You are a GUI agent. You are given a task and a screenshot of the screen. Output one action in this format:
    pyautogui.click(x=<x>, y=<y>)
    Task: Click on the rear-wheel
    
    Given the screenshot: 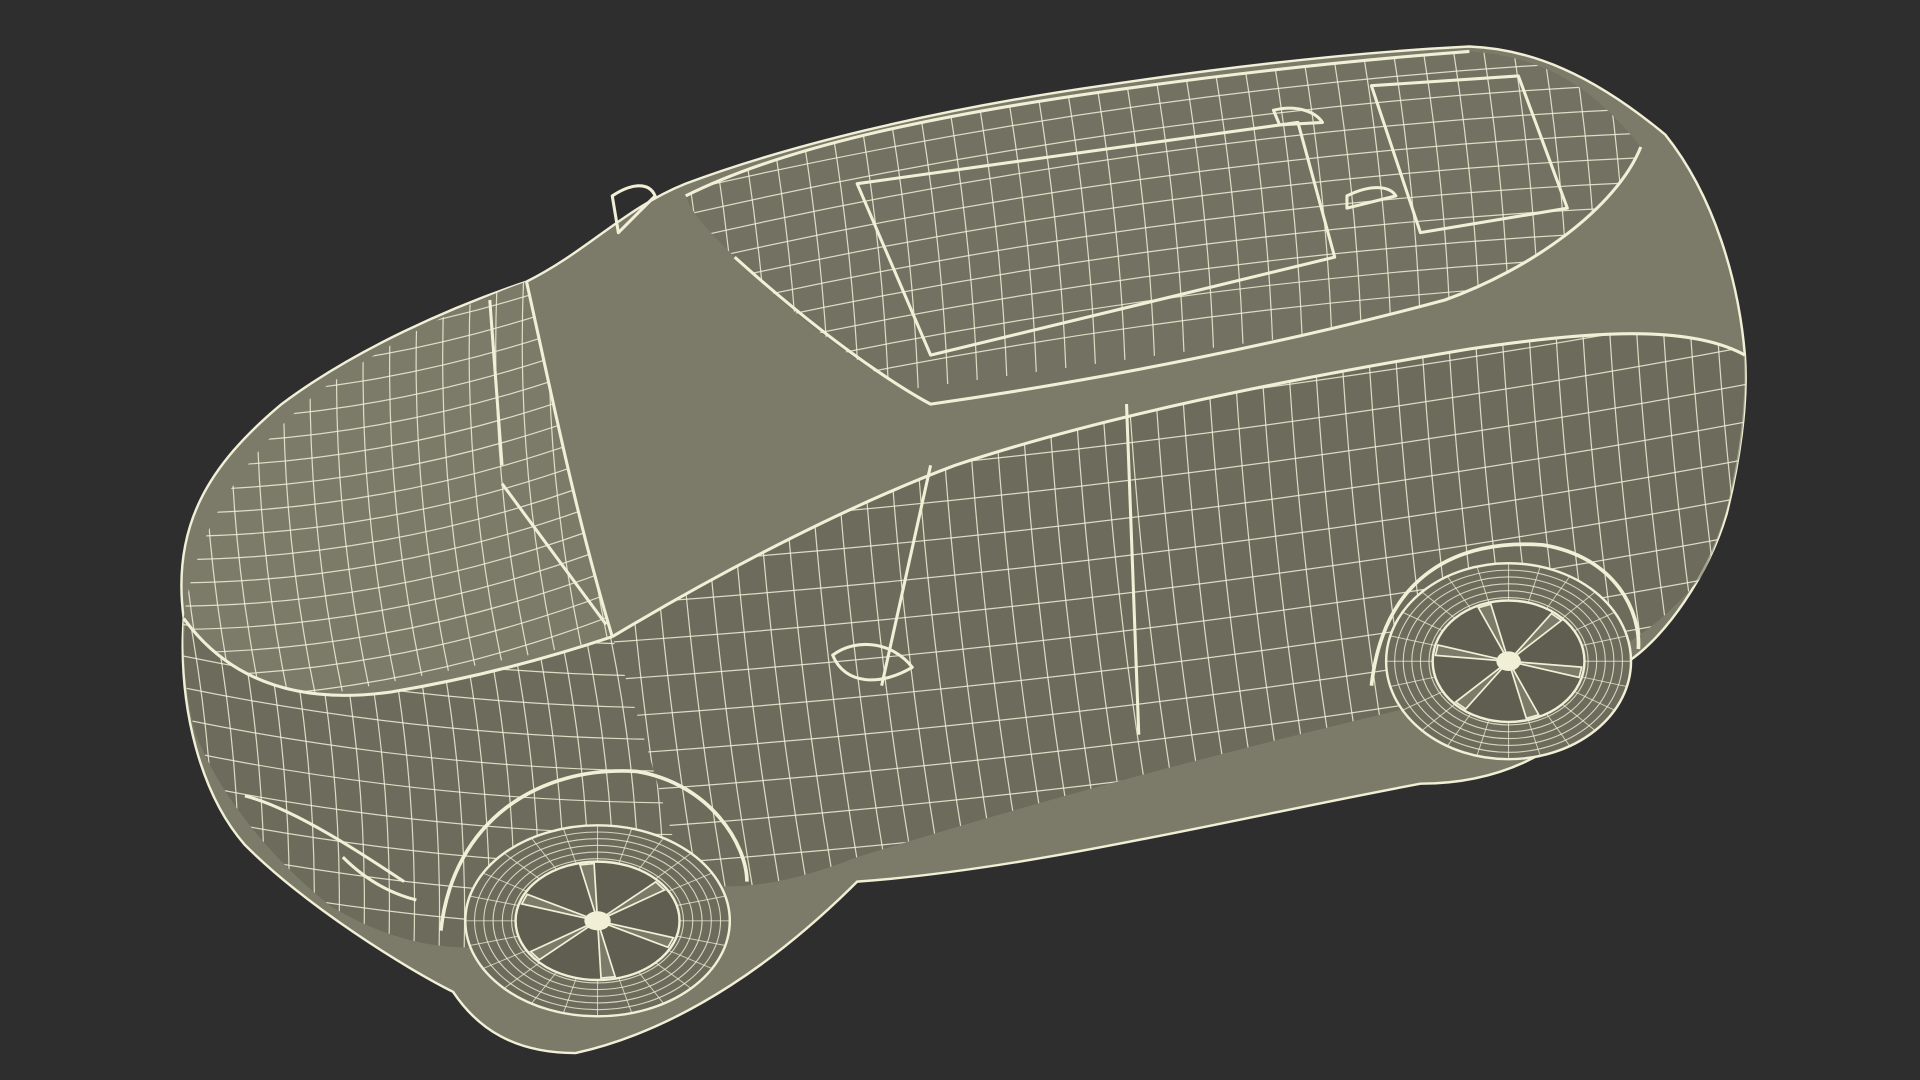 What is the action you would take?
    pyautogui.click(x=1508, y=661)
    